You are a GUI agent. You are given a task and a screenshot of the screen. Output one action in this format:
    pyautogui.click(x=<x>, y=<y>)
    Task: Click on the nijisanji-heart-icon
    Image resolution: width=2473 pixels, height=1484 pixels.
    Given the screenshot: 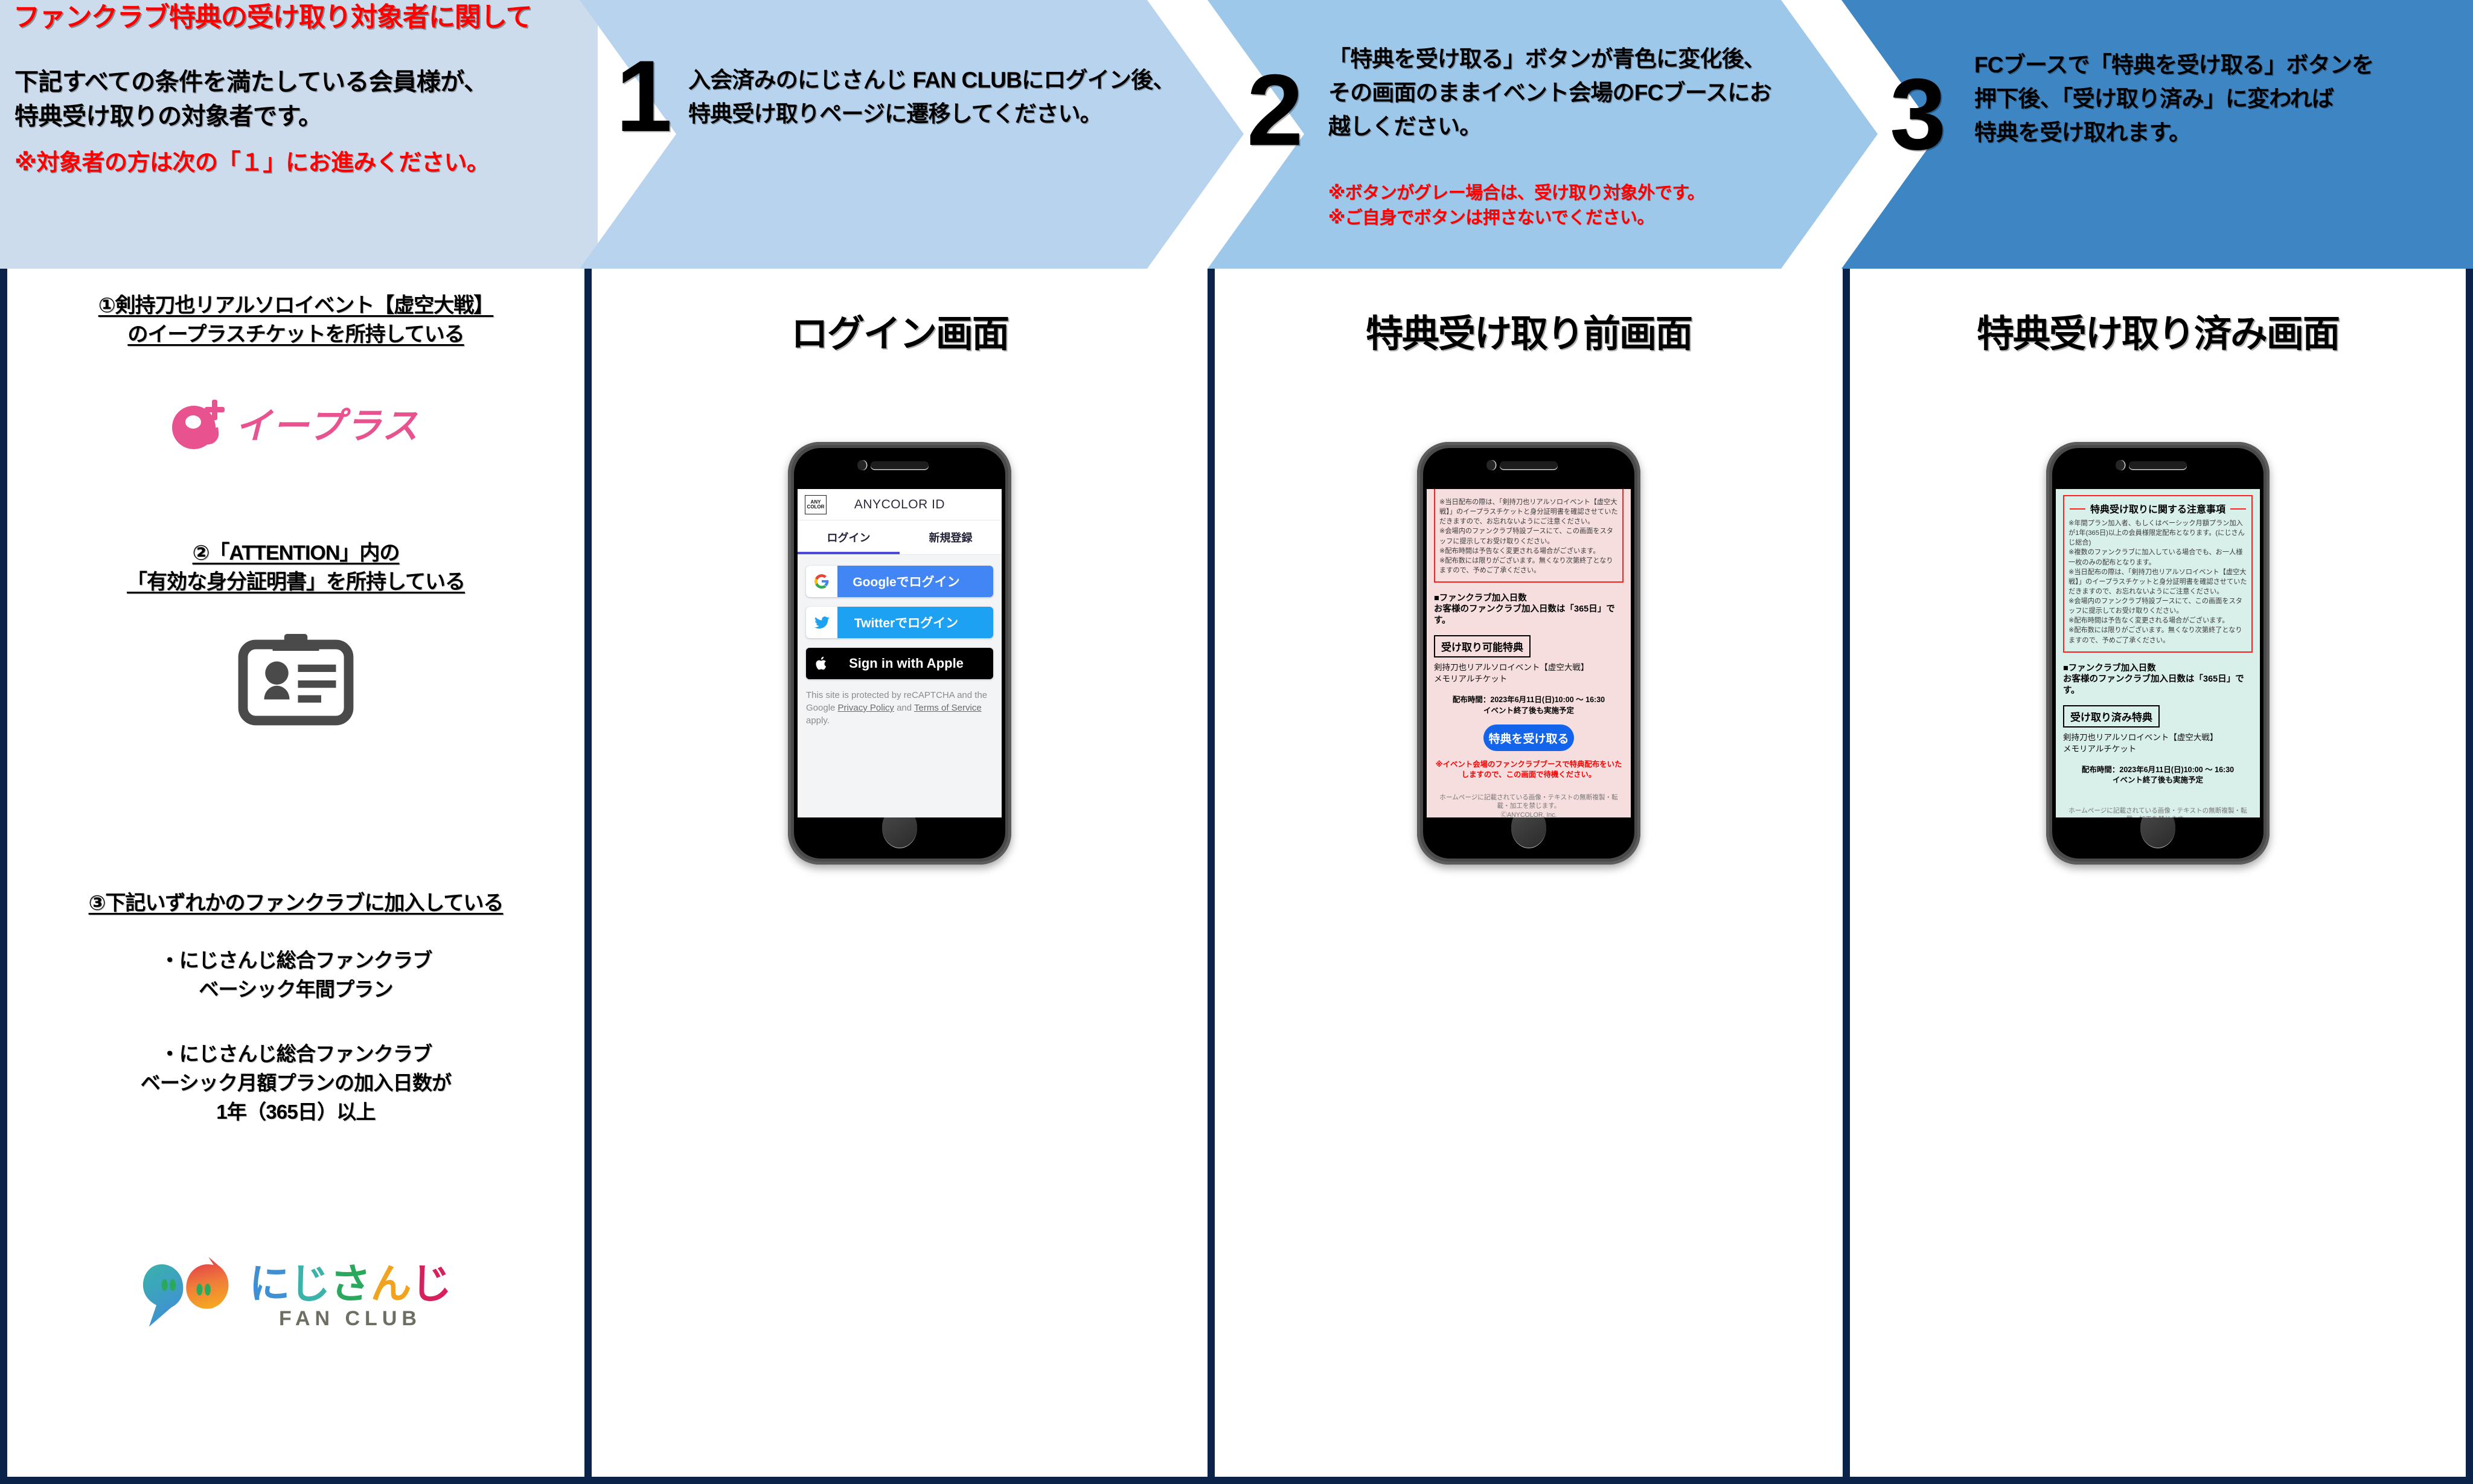 What is the action you would take?
    pyautogui.click(x=186, y=1291)
    